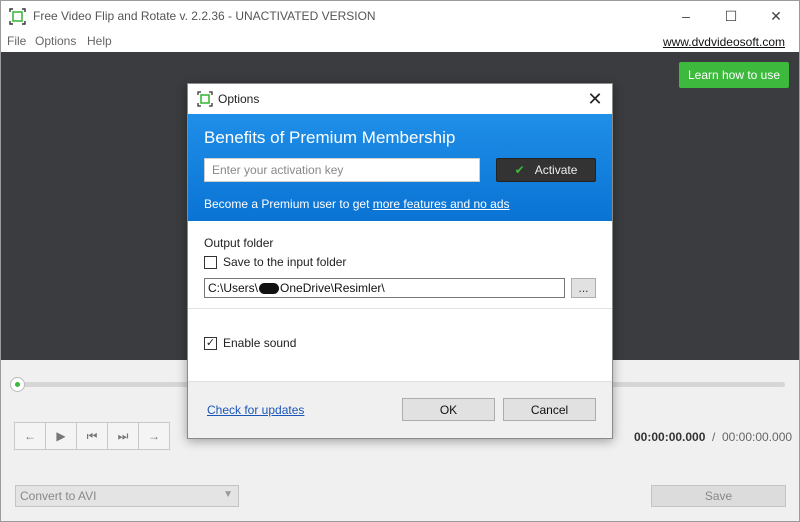  I want to click on go-to-start-button: ⏮, so click(92, 436).